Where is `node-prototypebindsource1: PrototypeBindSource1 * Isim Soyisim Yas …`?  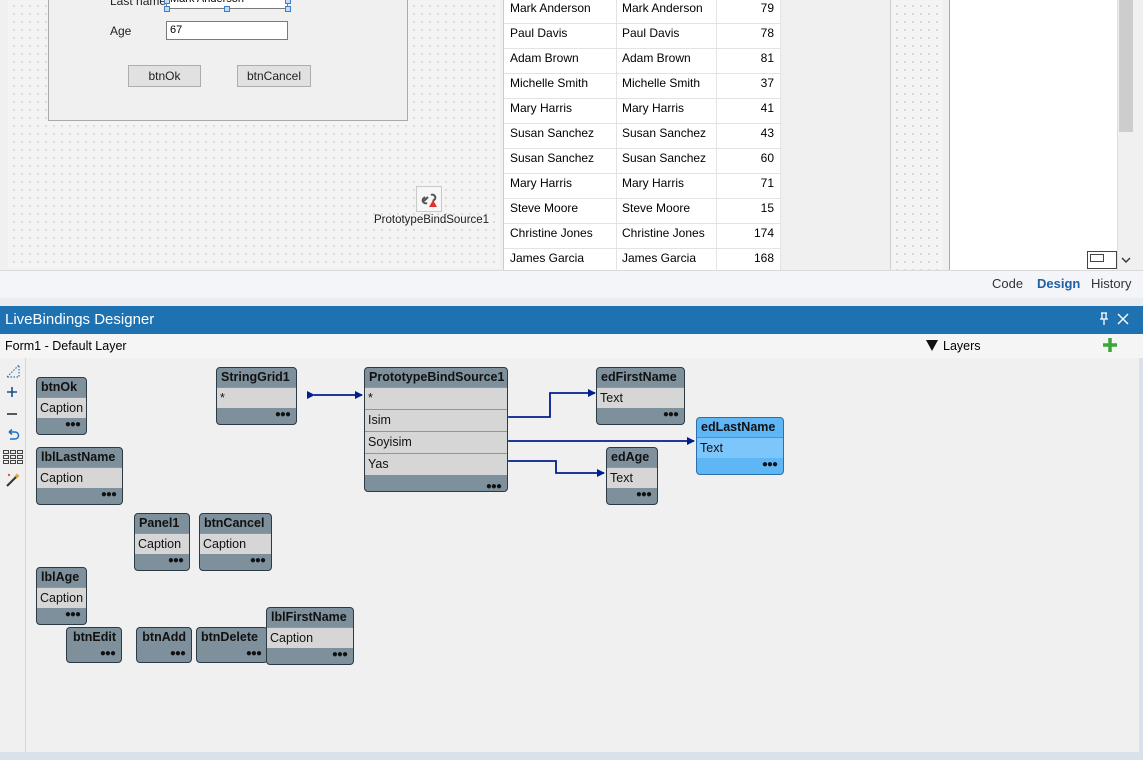
node-prototypebindsource1: PrototypeBindSource1 * Isim Soyisim Yas … is located at coordinates (436, 429).